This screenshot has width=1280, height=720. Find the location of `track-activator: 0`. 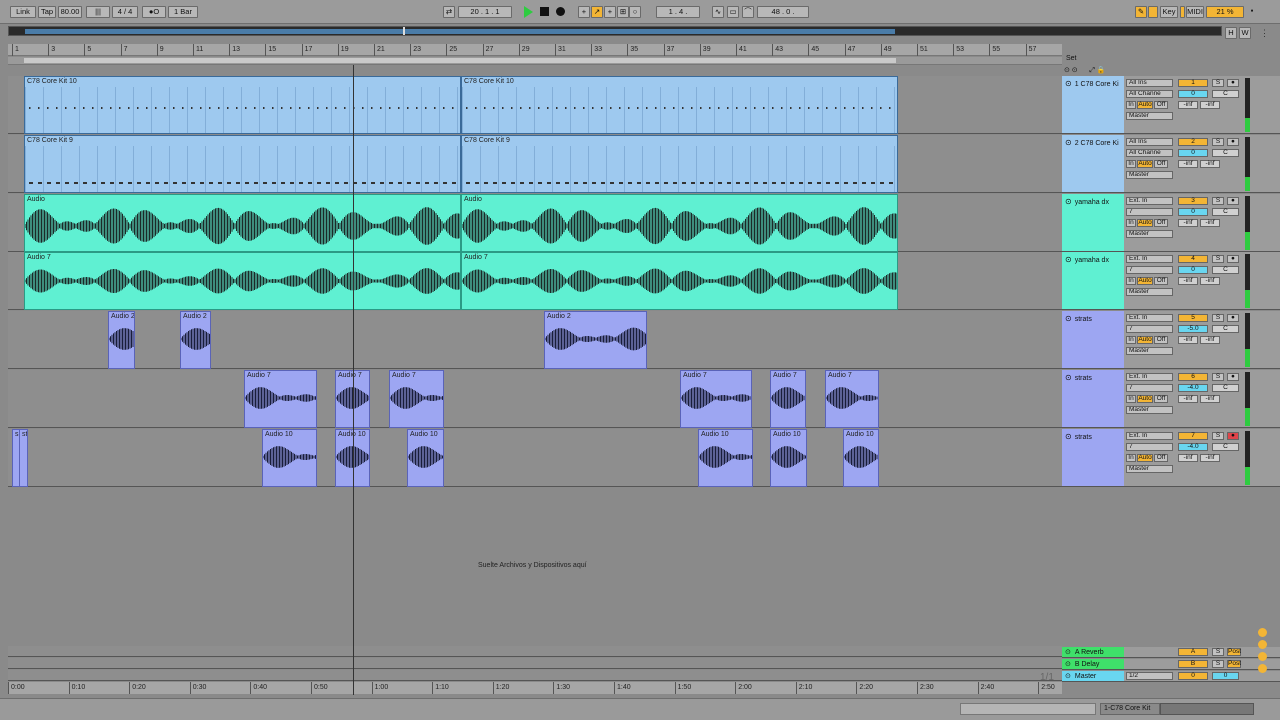

track-activator: 0 is located at coordinates (1193, 676).